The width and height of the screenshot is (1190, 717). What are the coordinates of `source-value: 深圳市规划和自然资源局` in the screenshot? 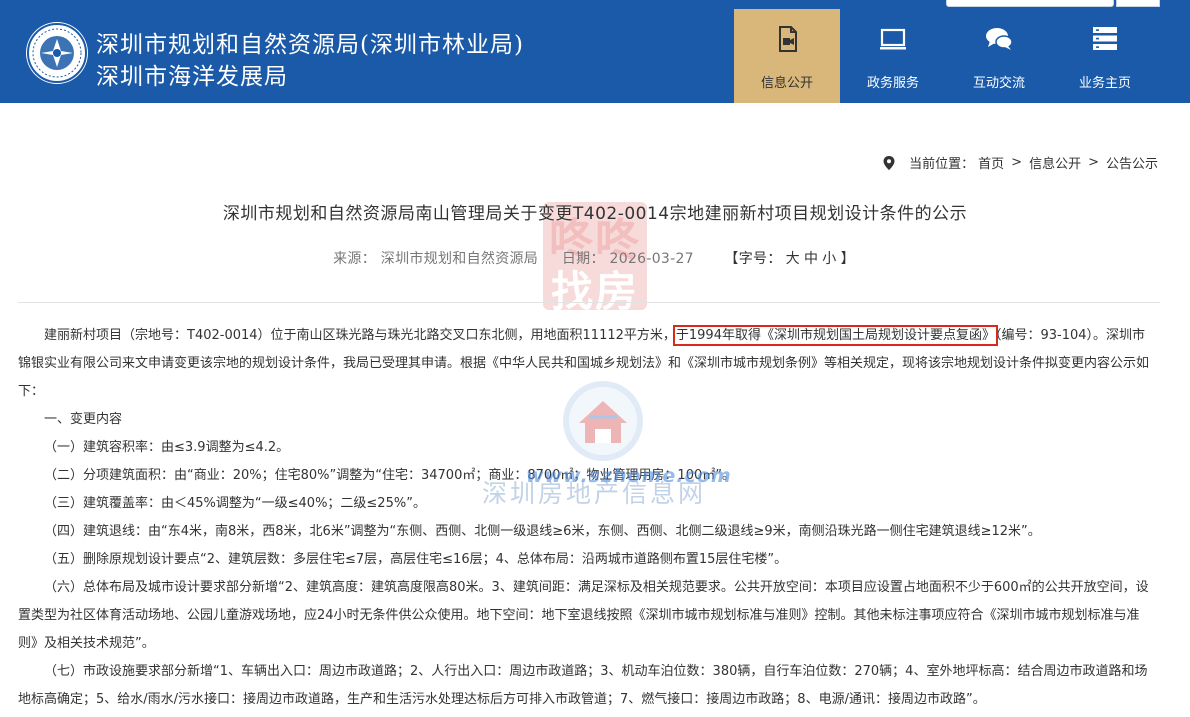 It's located at (459, 259).